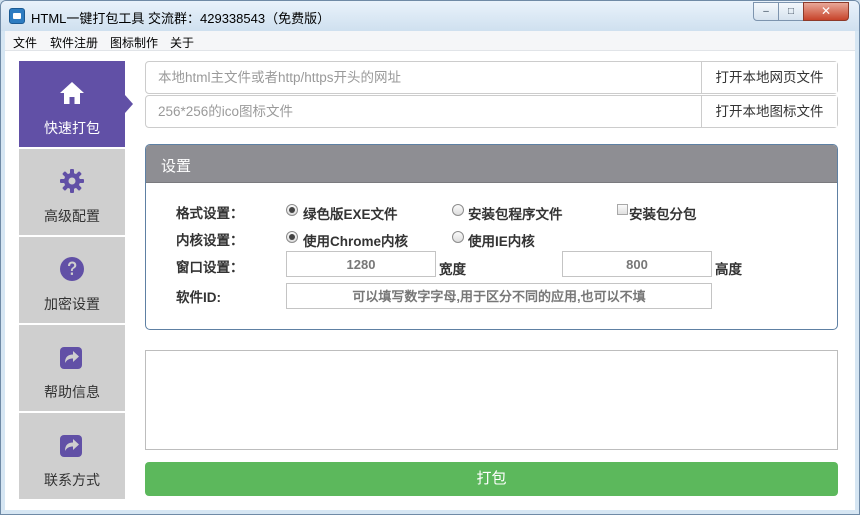 This screenshot has height=515, width=860. What do you see at coordinates (182, 42) in the screenshot?
I see `menu-about: 关于` at bounding box center [182, 42].